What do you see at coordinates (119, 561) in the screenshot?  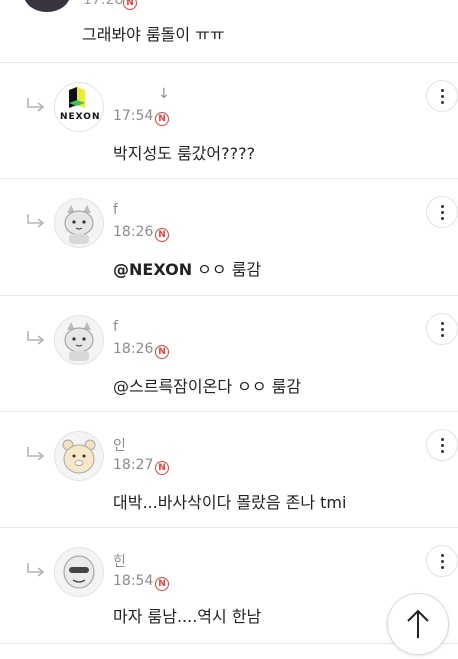 I see `comment-author: 힌` at bounding box center [119, 561].